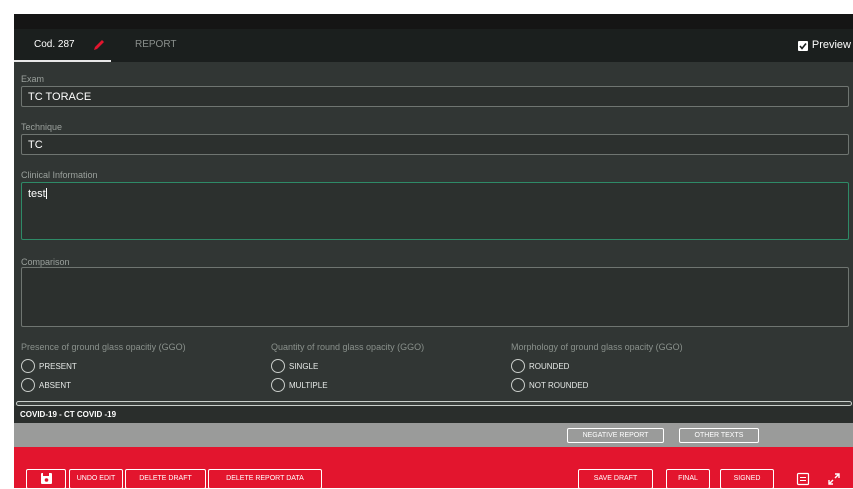 The image size is (853, 489). What do you see at coordinates (719, 435) in the screenshot?
I see `other-texts-button: OTHER TEXTS` at bounding box center [719, 435].